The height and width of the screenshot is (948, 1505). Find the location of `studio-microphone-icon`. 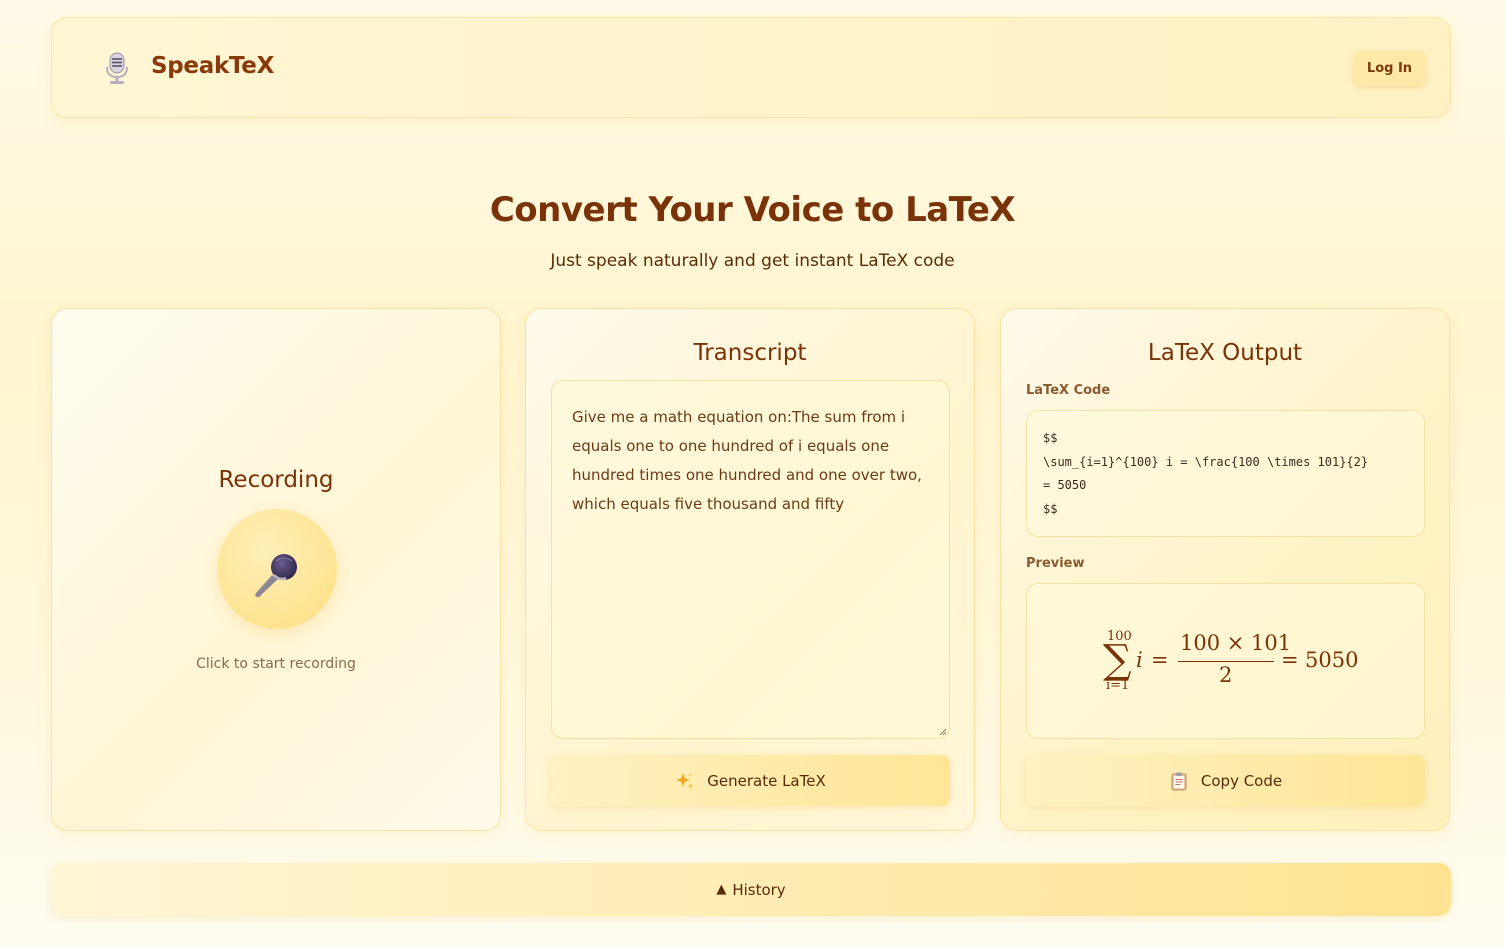

studio-microphone-icon is located at coordinates (117, 68).